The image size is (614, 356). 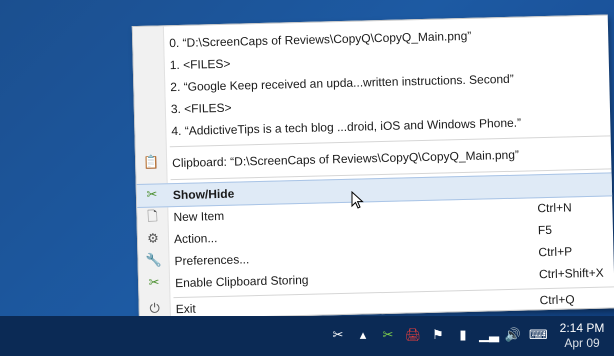 I want to click on menu-item-label: New Item, so click(x=199, y=216).